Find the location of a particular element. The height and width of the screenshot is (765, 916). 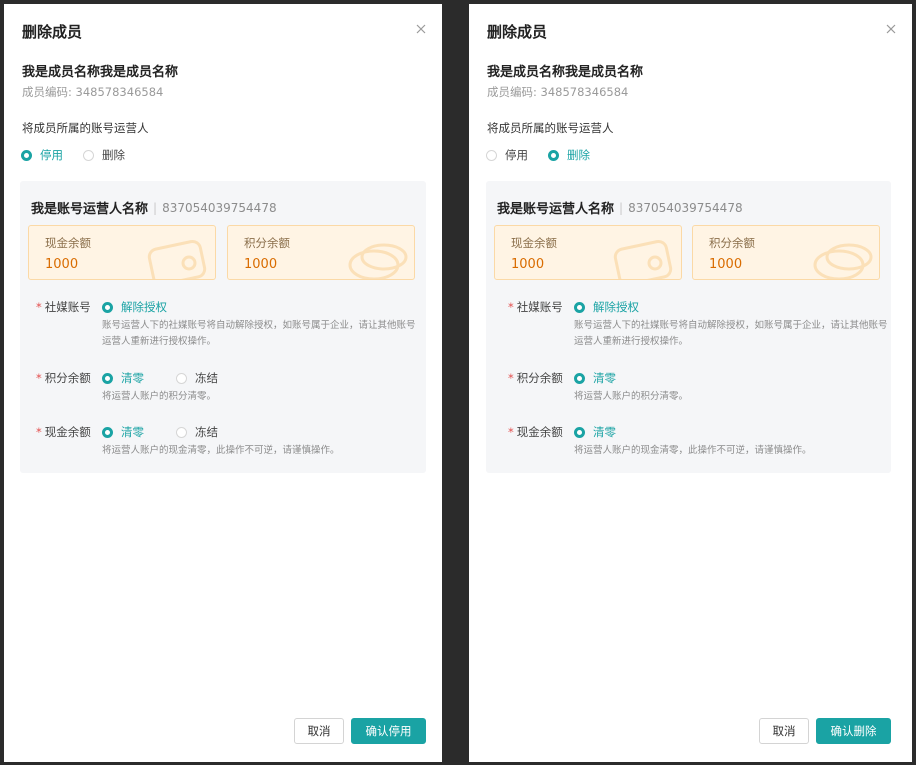

cash-options: 清零 冻结 is located at coordinates (176, 432).